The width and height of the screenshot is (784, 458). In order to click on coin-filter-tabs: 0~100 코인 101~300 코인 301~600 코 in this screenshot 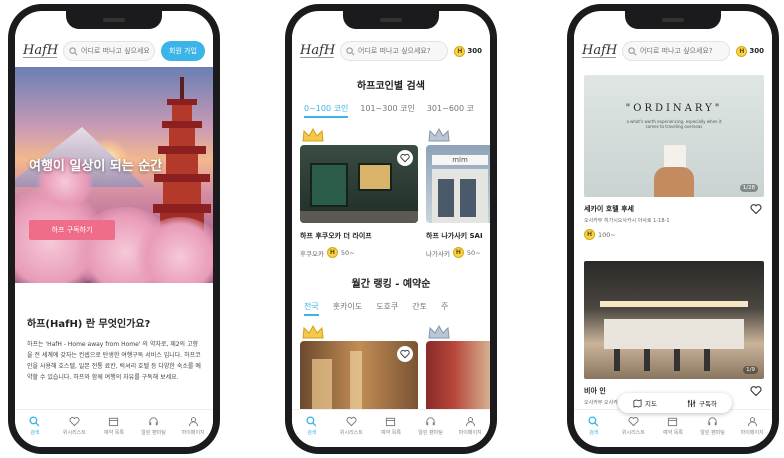, I will do `click(389, 110)`.